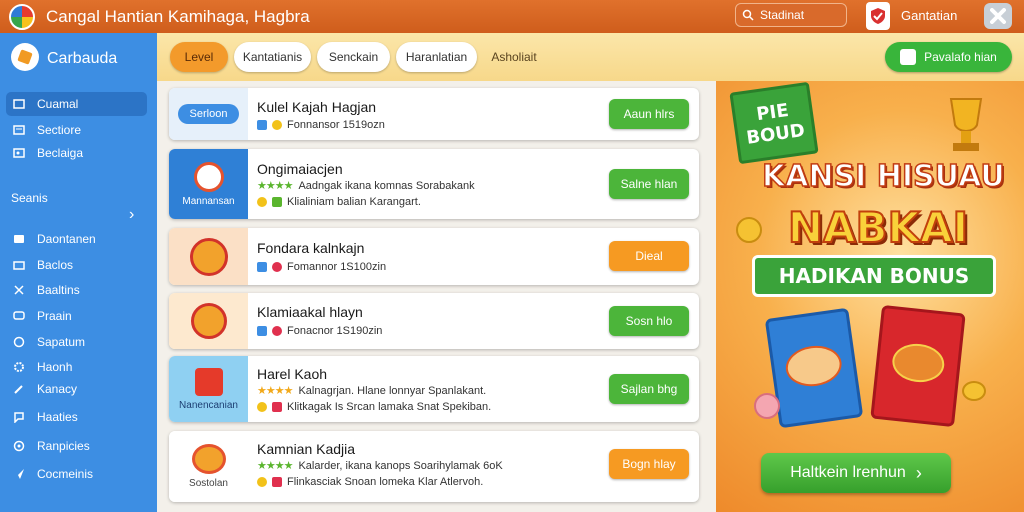 Image resolution: width=1024 pixels, height=512 pixels. I want to click on sidebar-item-label: Sapatum, so click(61, 342).